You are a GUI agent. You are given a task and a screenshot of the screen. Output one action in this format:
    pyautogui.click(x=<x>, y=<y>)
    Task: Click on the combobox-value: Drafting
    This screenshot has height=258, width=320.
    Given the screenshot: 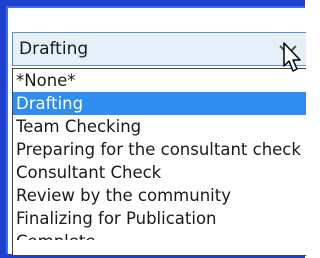 What is the action you would take?
    pyautogui.click(x=54, y=49)
    